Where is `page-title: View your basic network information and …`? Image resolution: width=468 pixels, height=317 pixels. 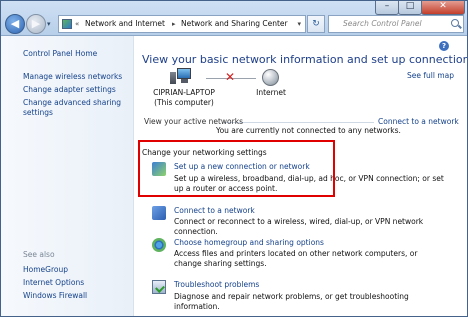
page-title: View your basic network information and … is located at coordinates (305, 59).